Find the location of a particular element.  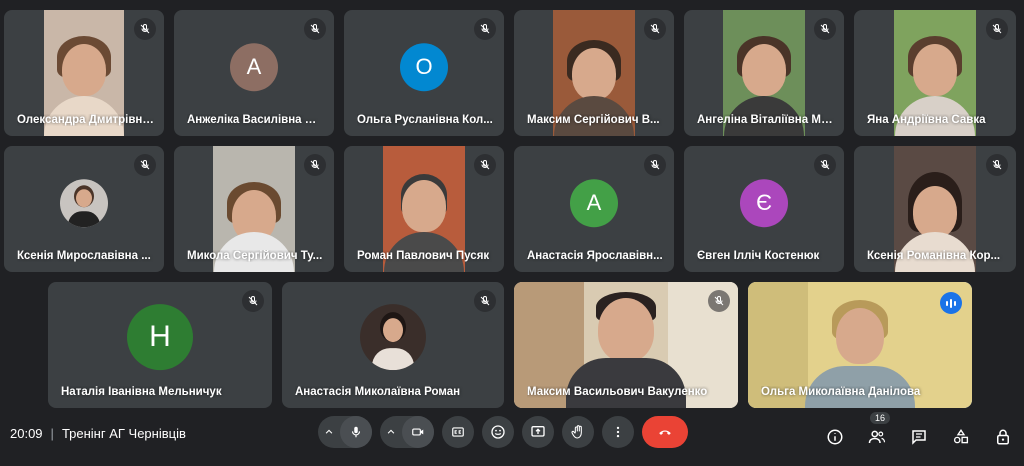

participant-tile: Ольга Миколаївна Данілова is located at coordinates (860, 345).